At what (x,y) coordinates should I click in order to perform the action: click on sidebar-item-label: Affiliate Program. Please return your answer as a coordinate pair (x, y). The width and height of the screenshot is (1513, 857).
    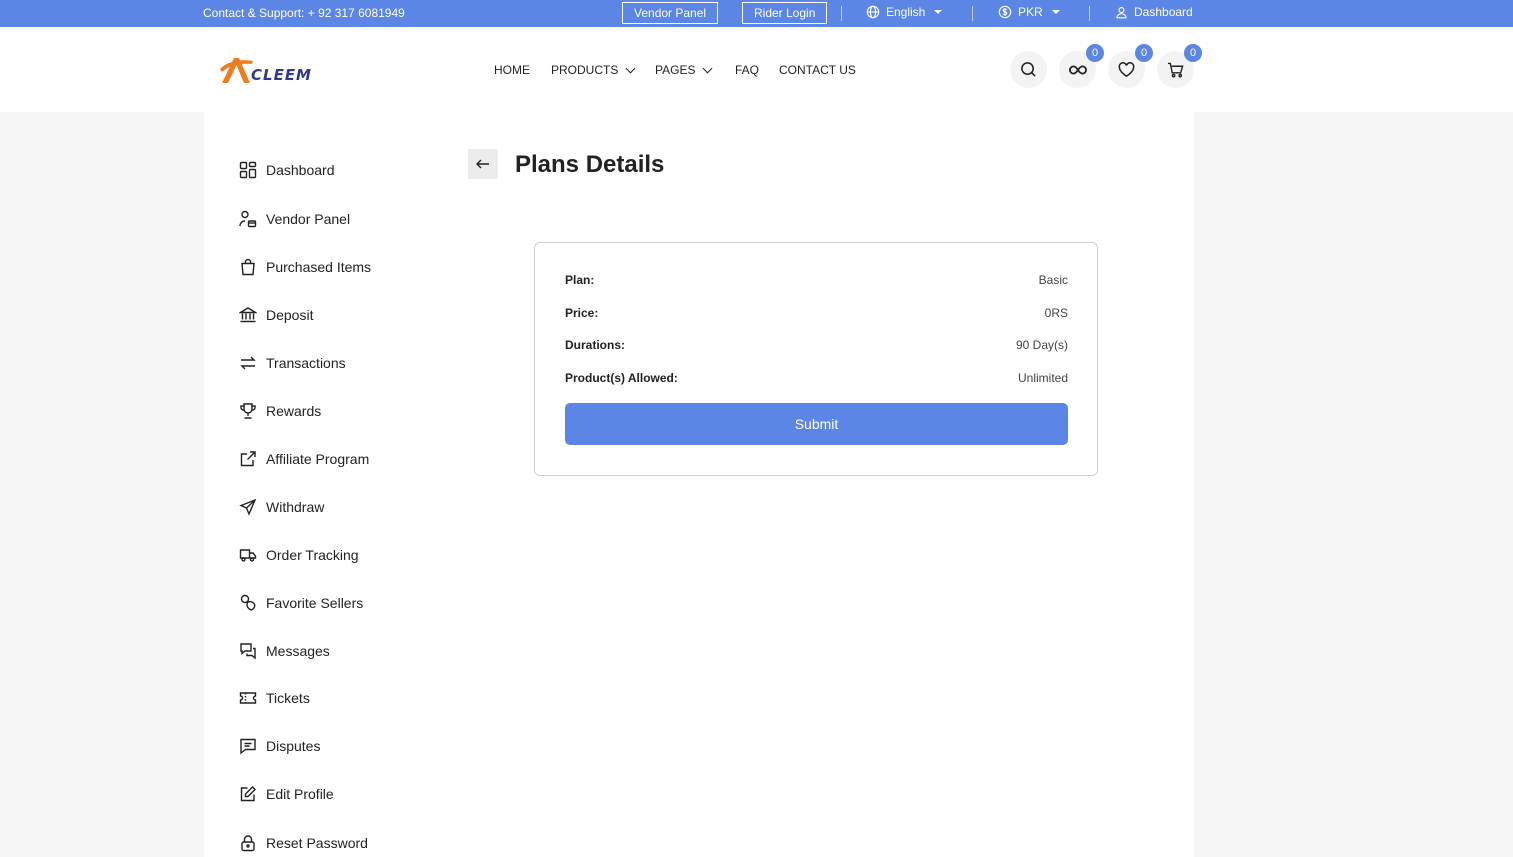
    Looking at the image, I should click on (318, 459).